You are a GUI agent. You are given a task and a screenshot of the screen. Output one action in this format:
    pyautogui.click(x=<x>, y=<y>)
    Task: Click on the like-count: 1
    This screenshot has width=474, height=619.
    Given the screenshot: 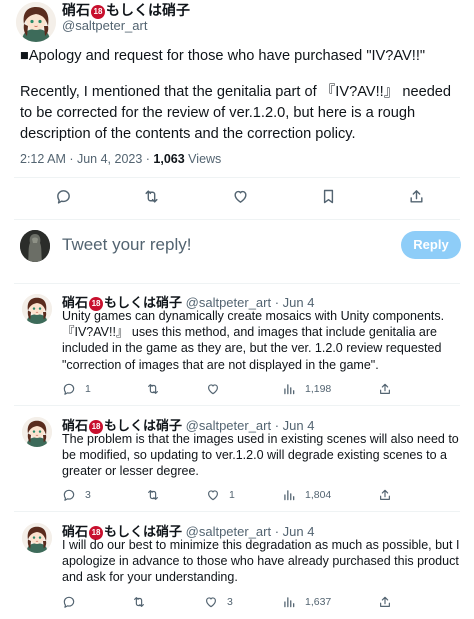 What is the action you would take?
    pyautogui.click(x=232, y=495)
    